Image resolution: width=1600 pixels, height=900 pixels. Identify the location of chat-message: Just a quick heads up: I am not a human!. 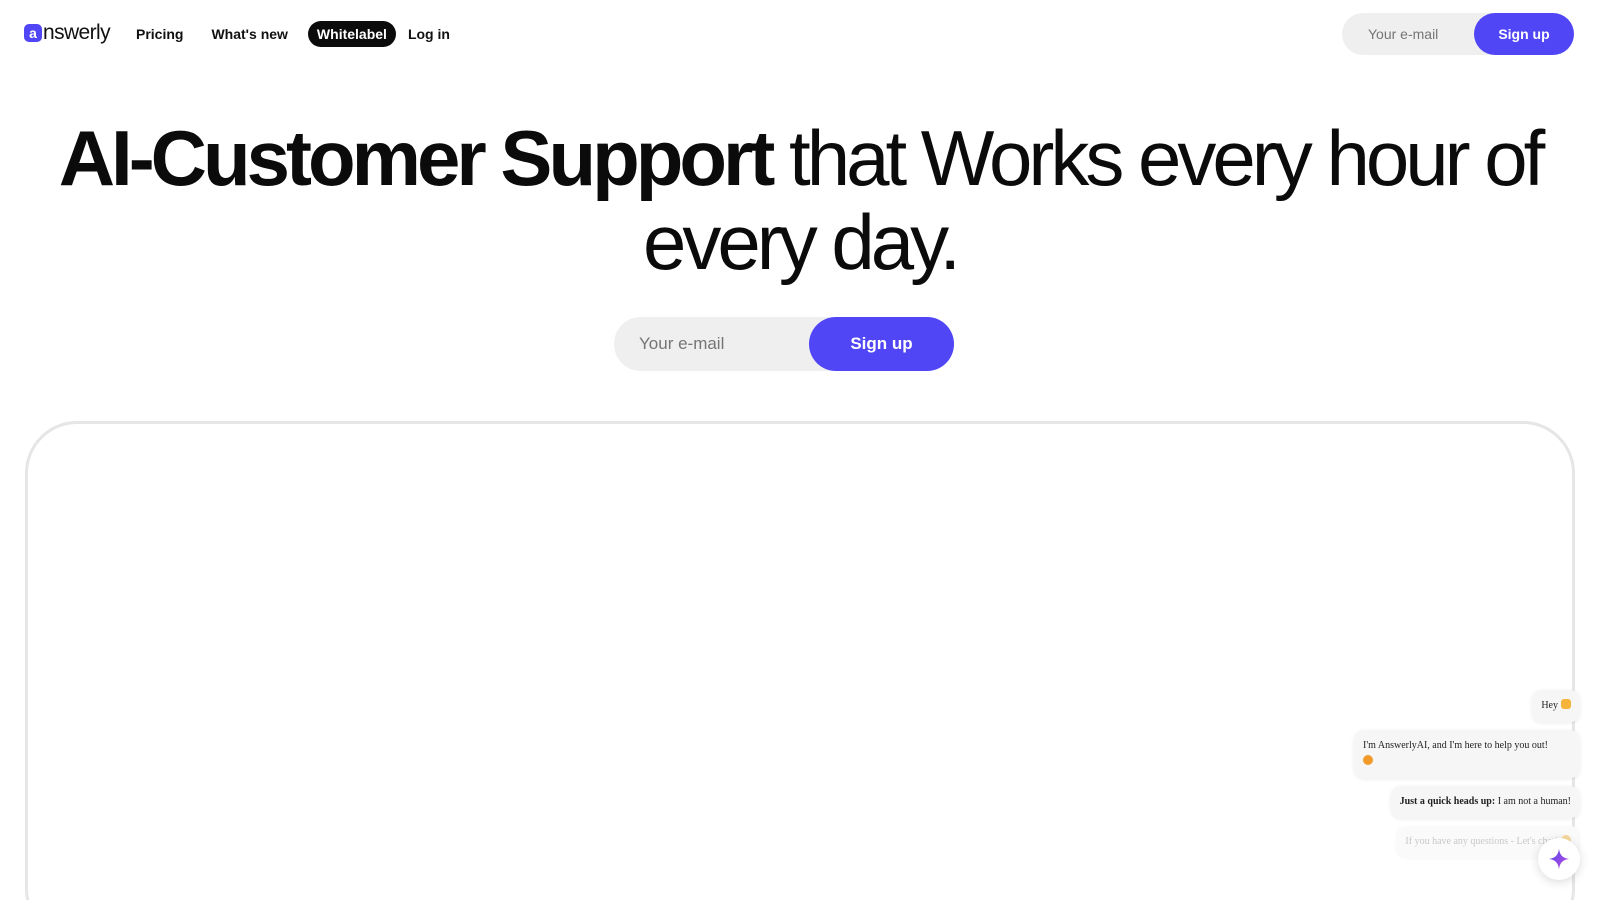
(1485, 802).